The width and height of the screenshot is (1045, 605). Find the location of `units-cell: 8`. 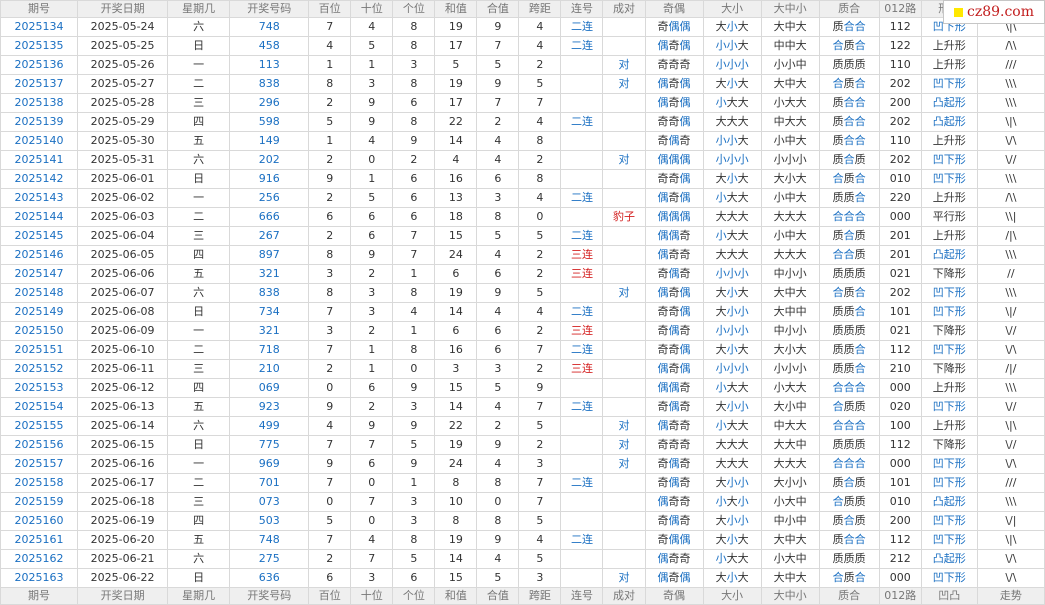

units-cell: 8 is located at coordinates (414, 540).